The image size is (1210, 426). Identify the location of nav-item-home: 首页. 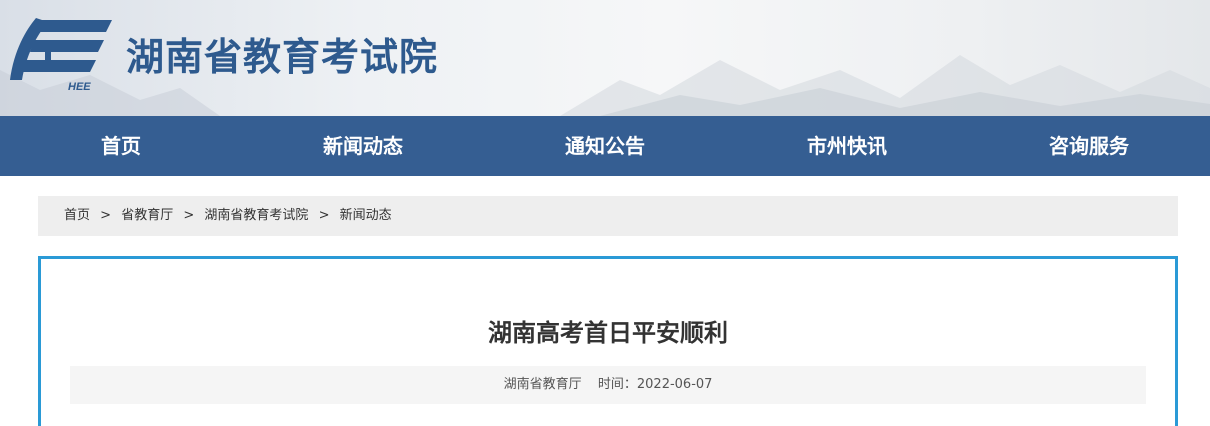
(121, 146).